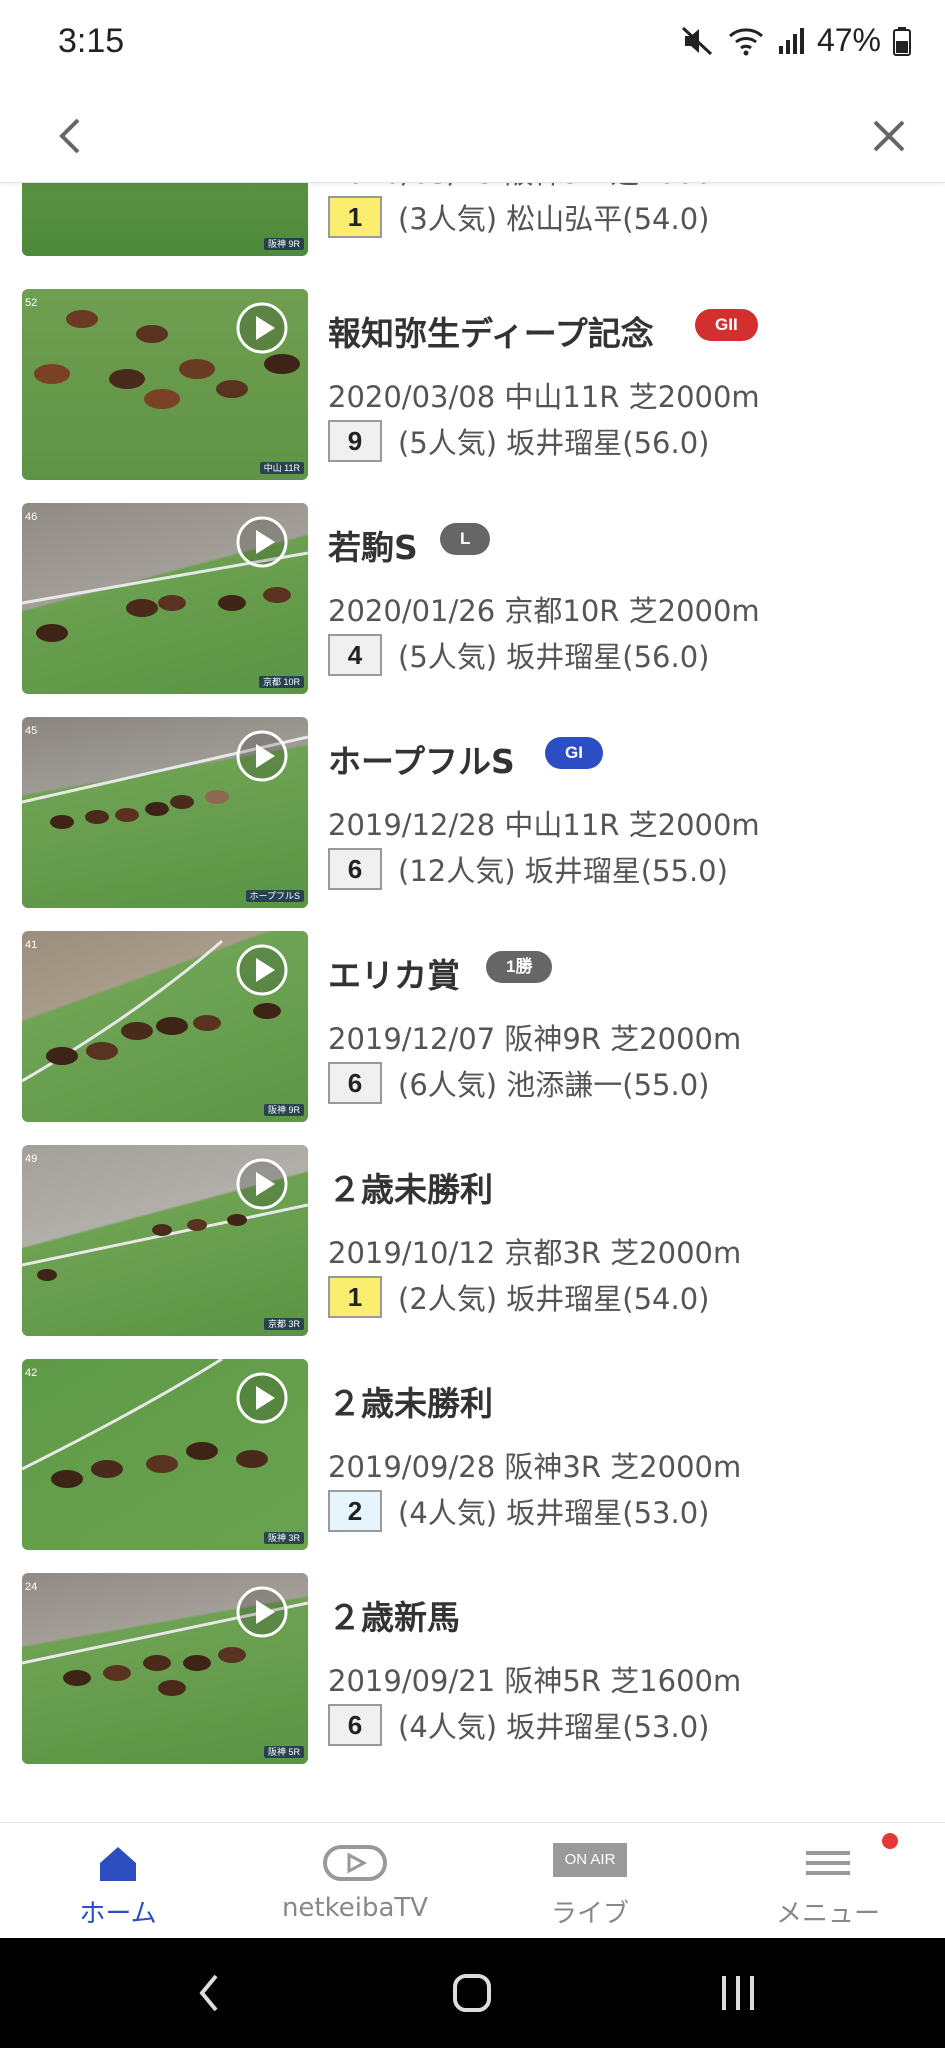  I want to click on thumbnail-number: 49, so click(31, 1159).